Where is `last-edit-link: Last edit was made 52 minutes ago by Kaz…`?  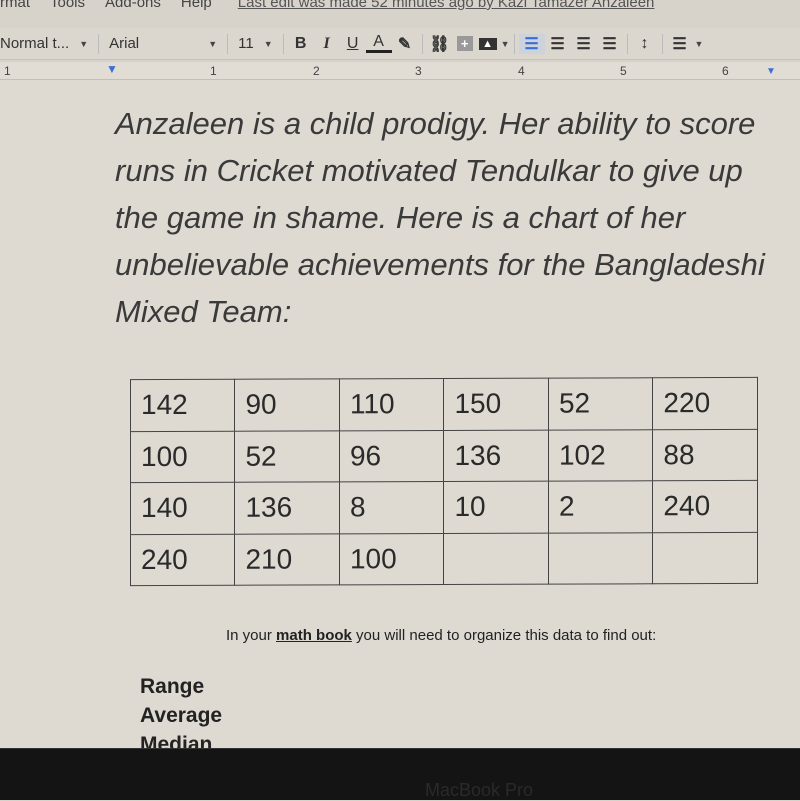 last-edit-link: Last edit was made 52 minutes ago by Kaz… is located at coordinates (446, 8).